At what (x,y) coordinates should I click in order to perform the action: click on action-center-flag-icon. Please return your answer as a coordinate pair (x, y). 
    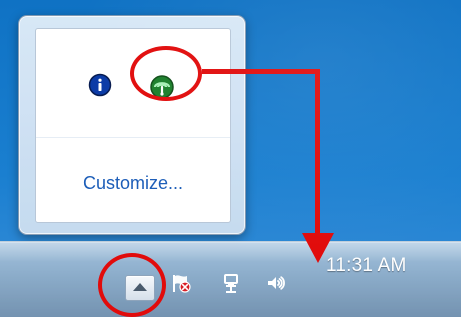
    Looking at the image, I should click on (181, 283).